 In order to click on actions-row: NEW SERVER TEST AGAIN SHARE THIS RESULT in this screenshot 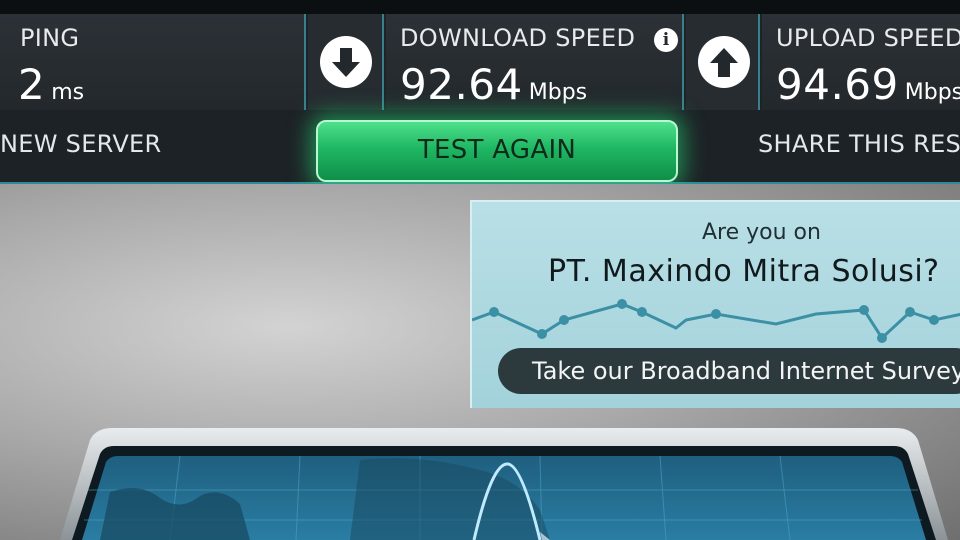, I will do `click(480, 147)`.